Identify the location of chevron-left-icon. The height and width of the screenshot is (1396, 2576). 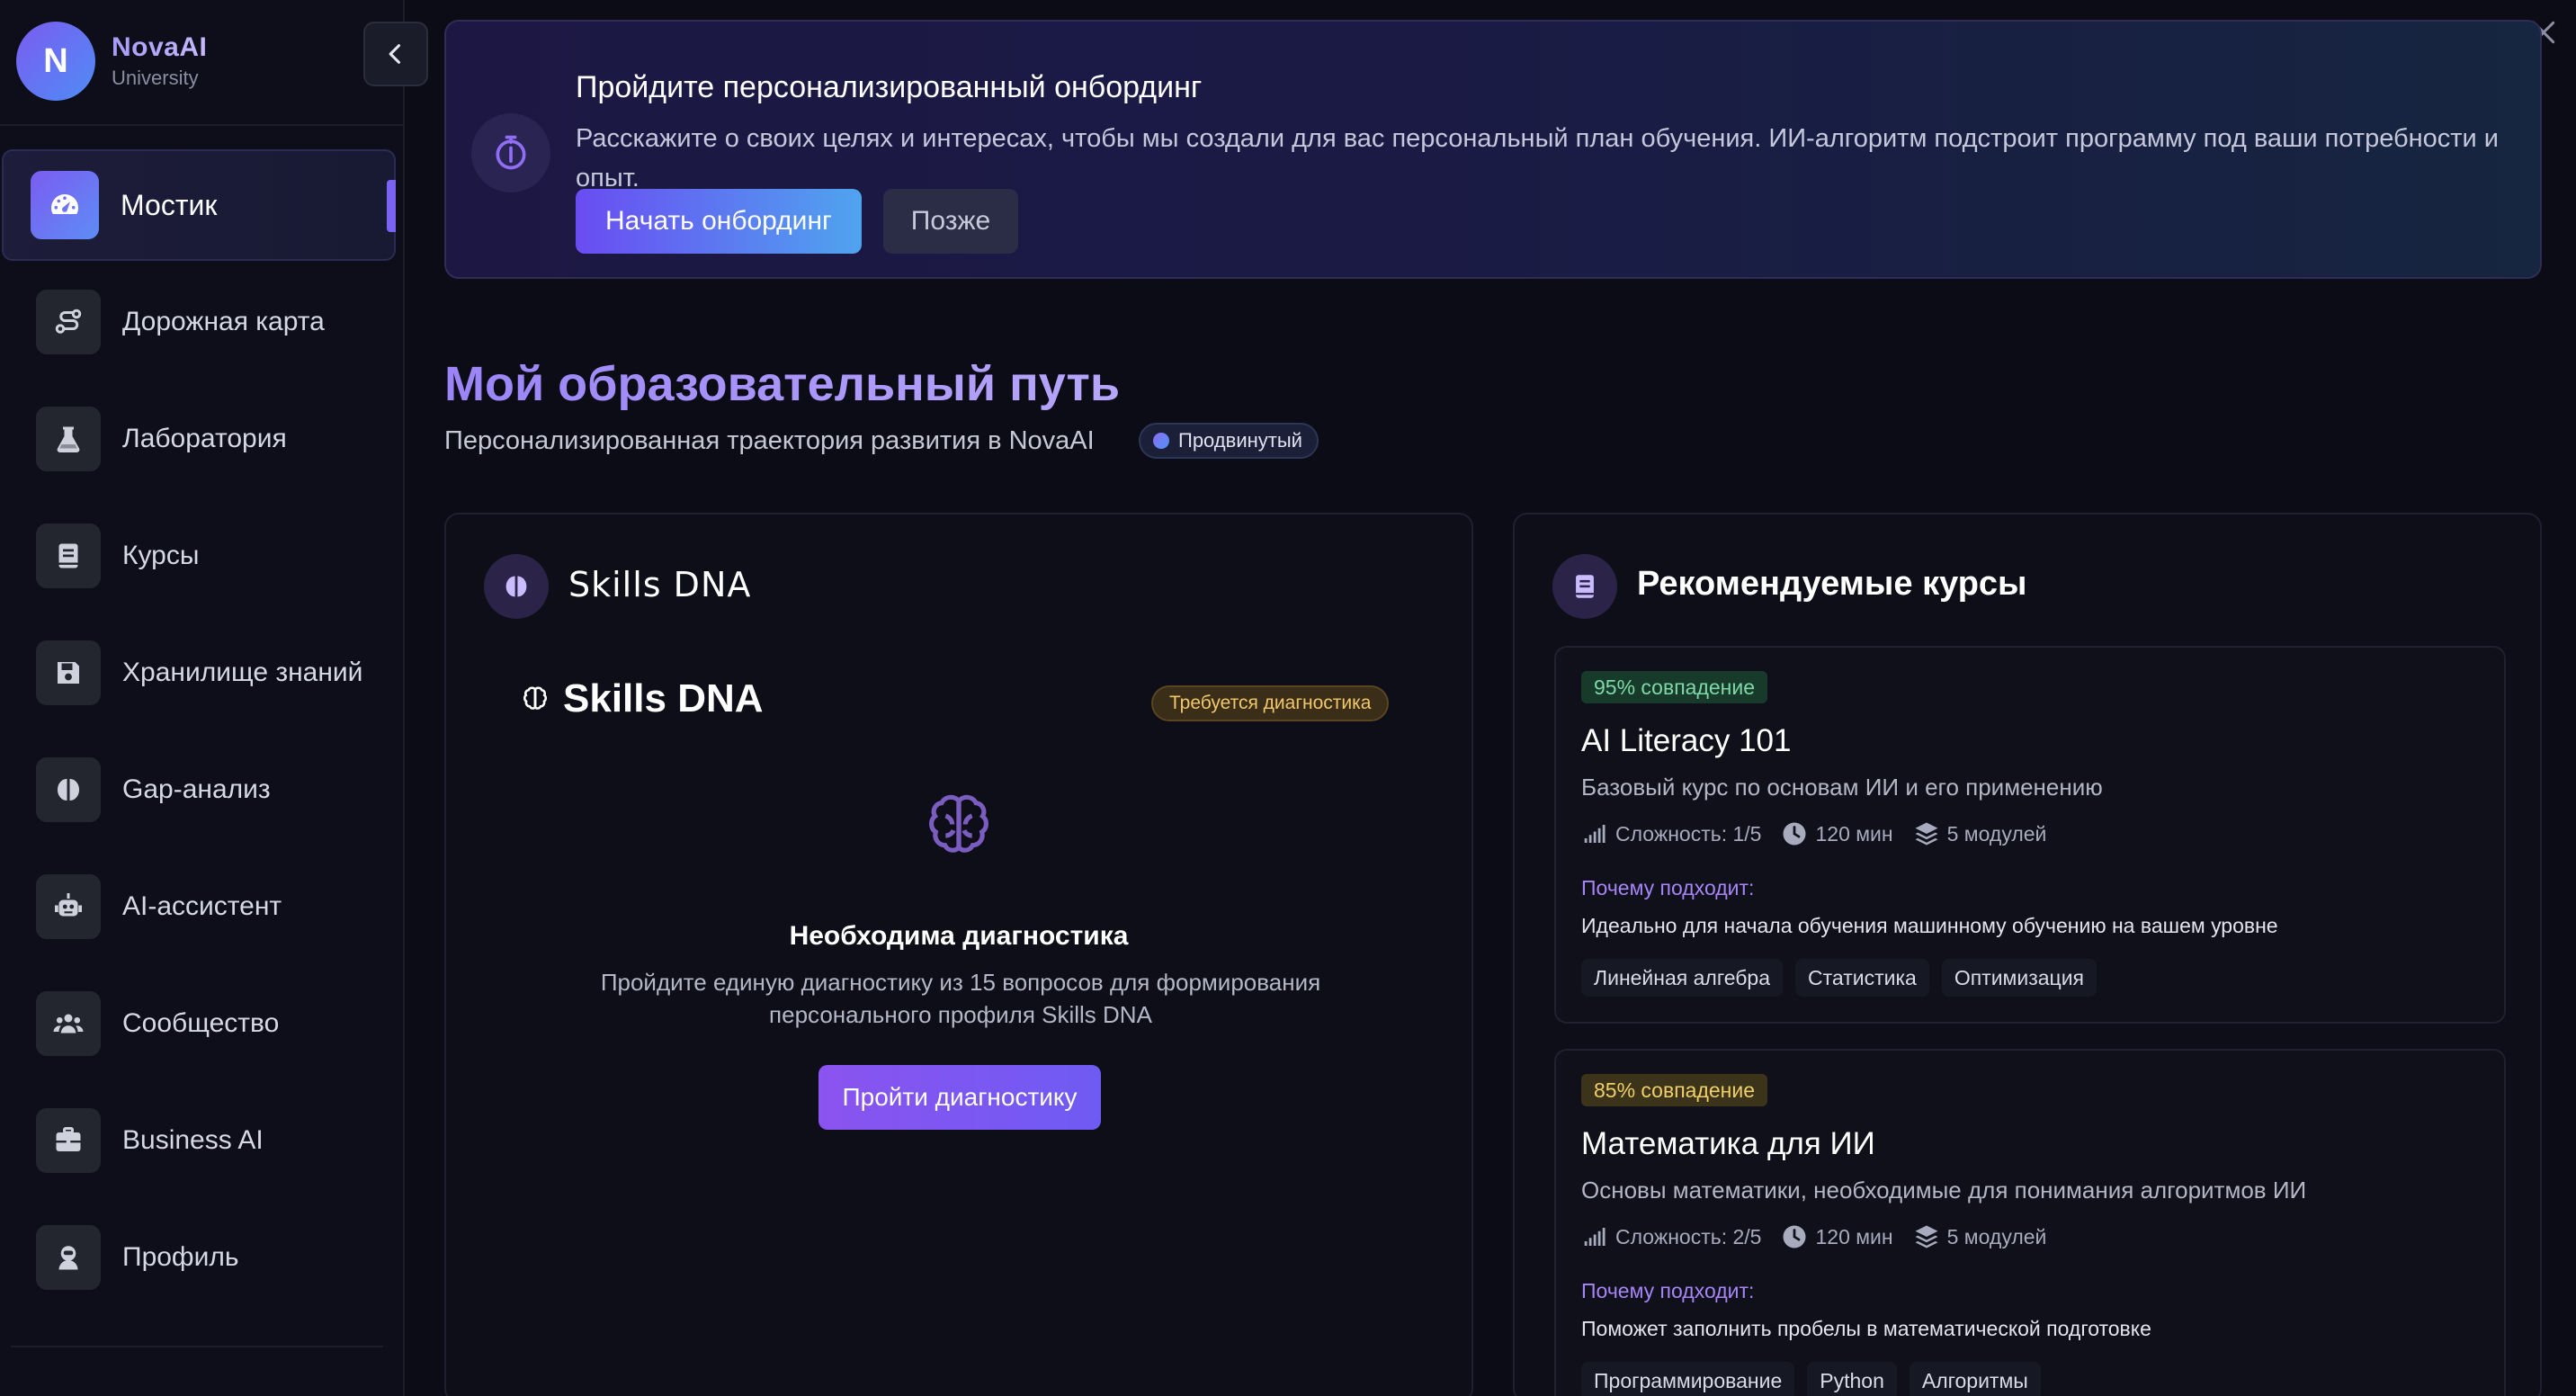
(395, 54).